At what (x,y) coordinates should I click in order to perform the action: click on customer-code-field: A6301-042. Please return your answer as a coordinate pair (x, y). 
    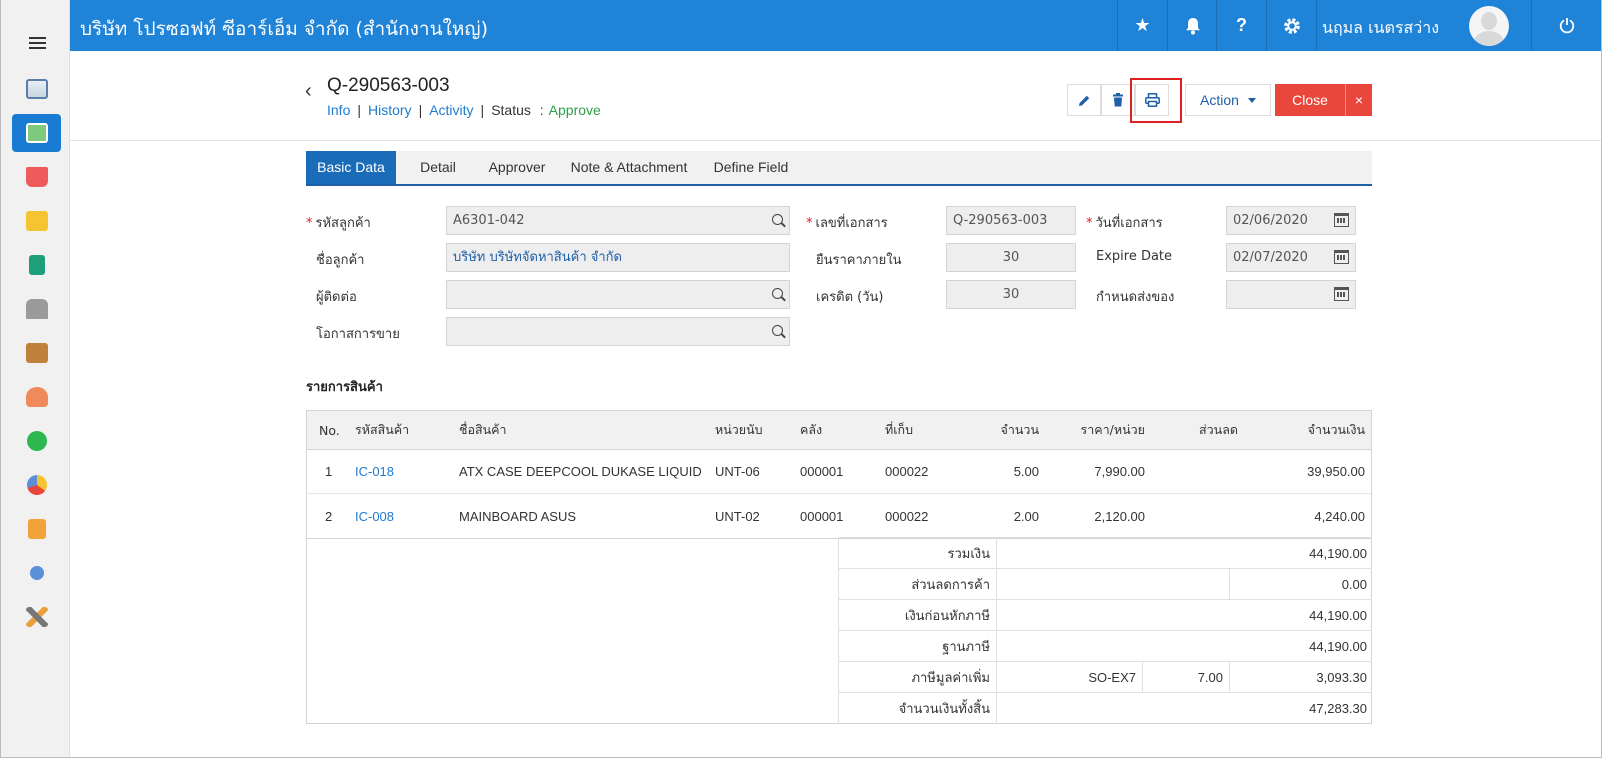
    Looking at the image, I should click on (618, 220).